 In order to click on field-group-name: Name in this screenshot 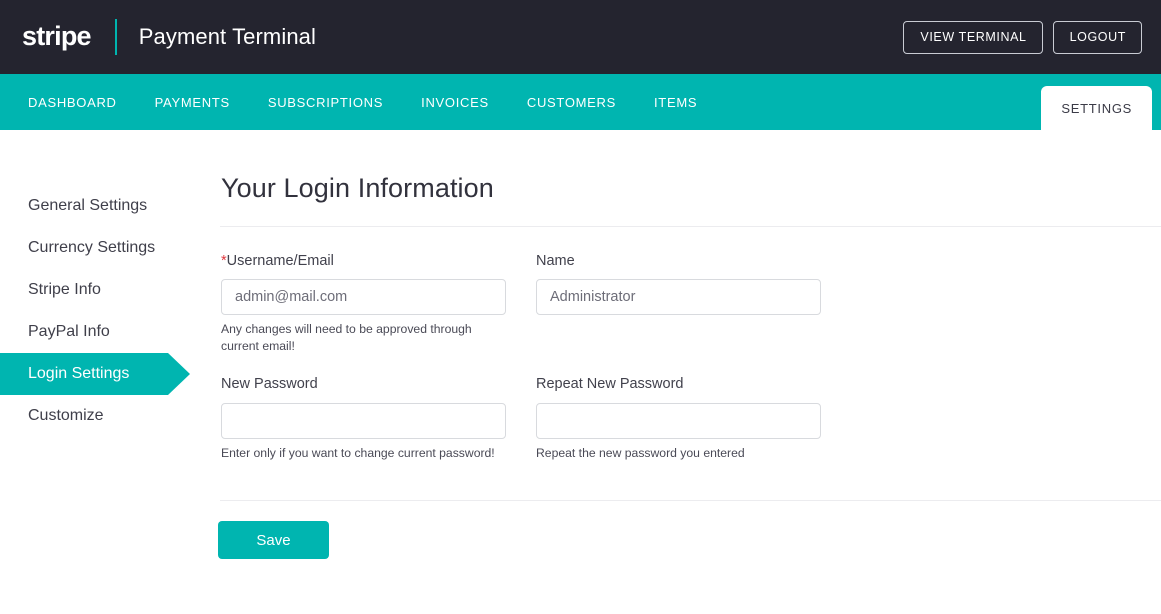, I will do `click(678, 303)`.